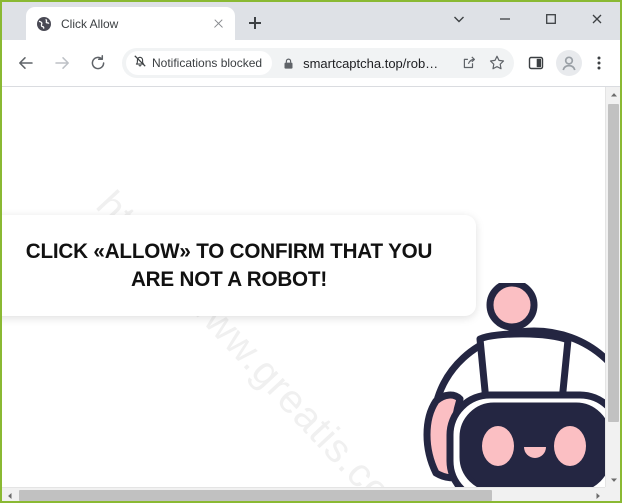  What do you see at coordinates (9, 494) in the screenshot?
I see `scroll-left-arrow-icon` at bounding box center [9, 494].